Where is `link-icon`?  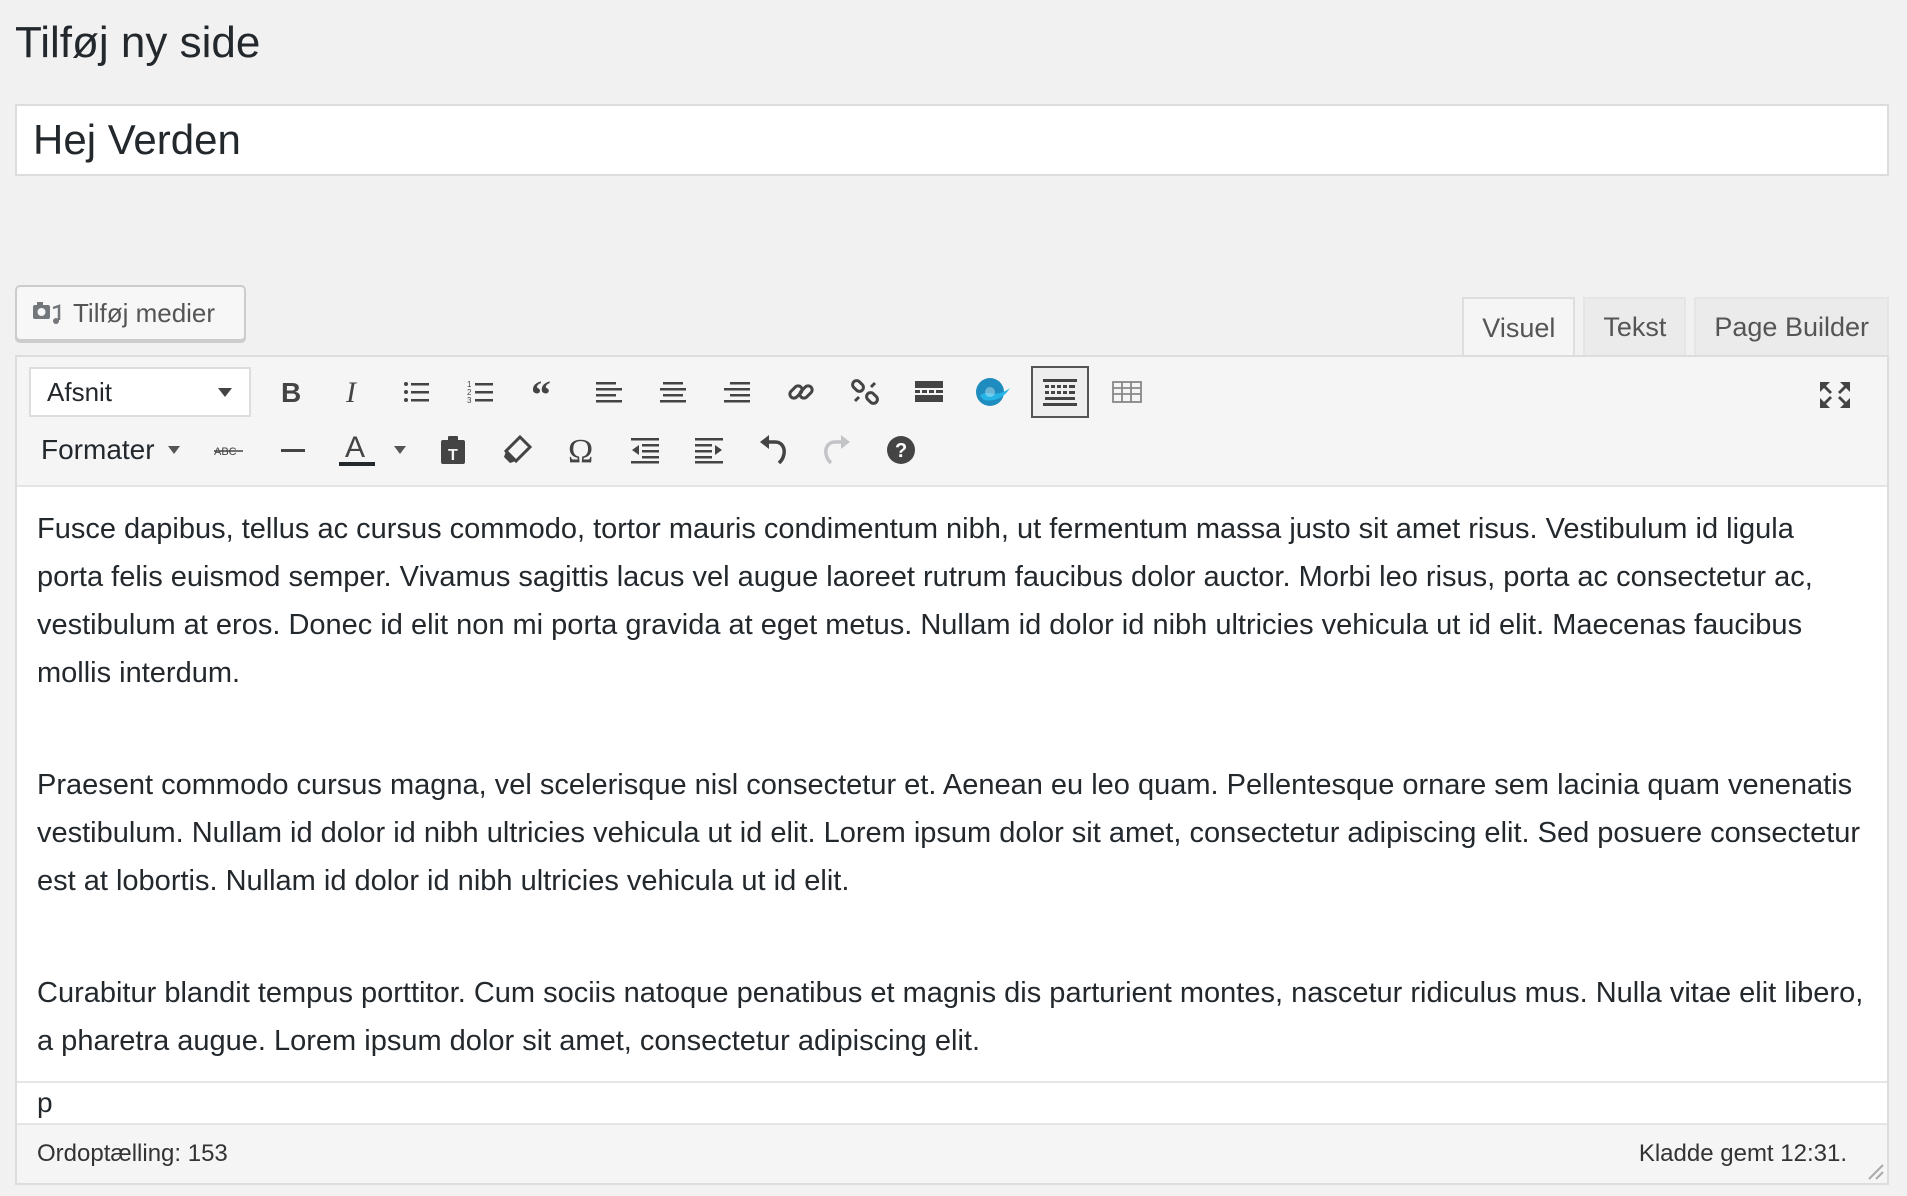 link-icon is located at coordinates (801, 392).